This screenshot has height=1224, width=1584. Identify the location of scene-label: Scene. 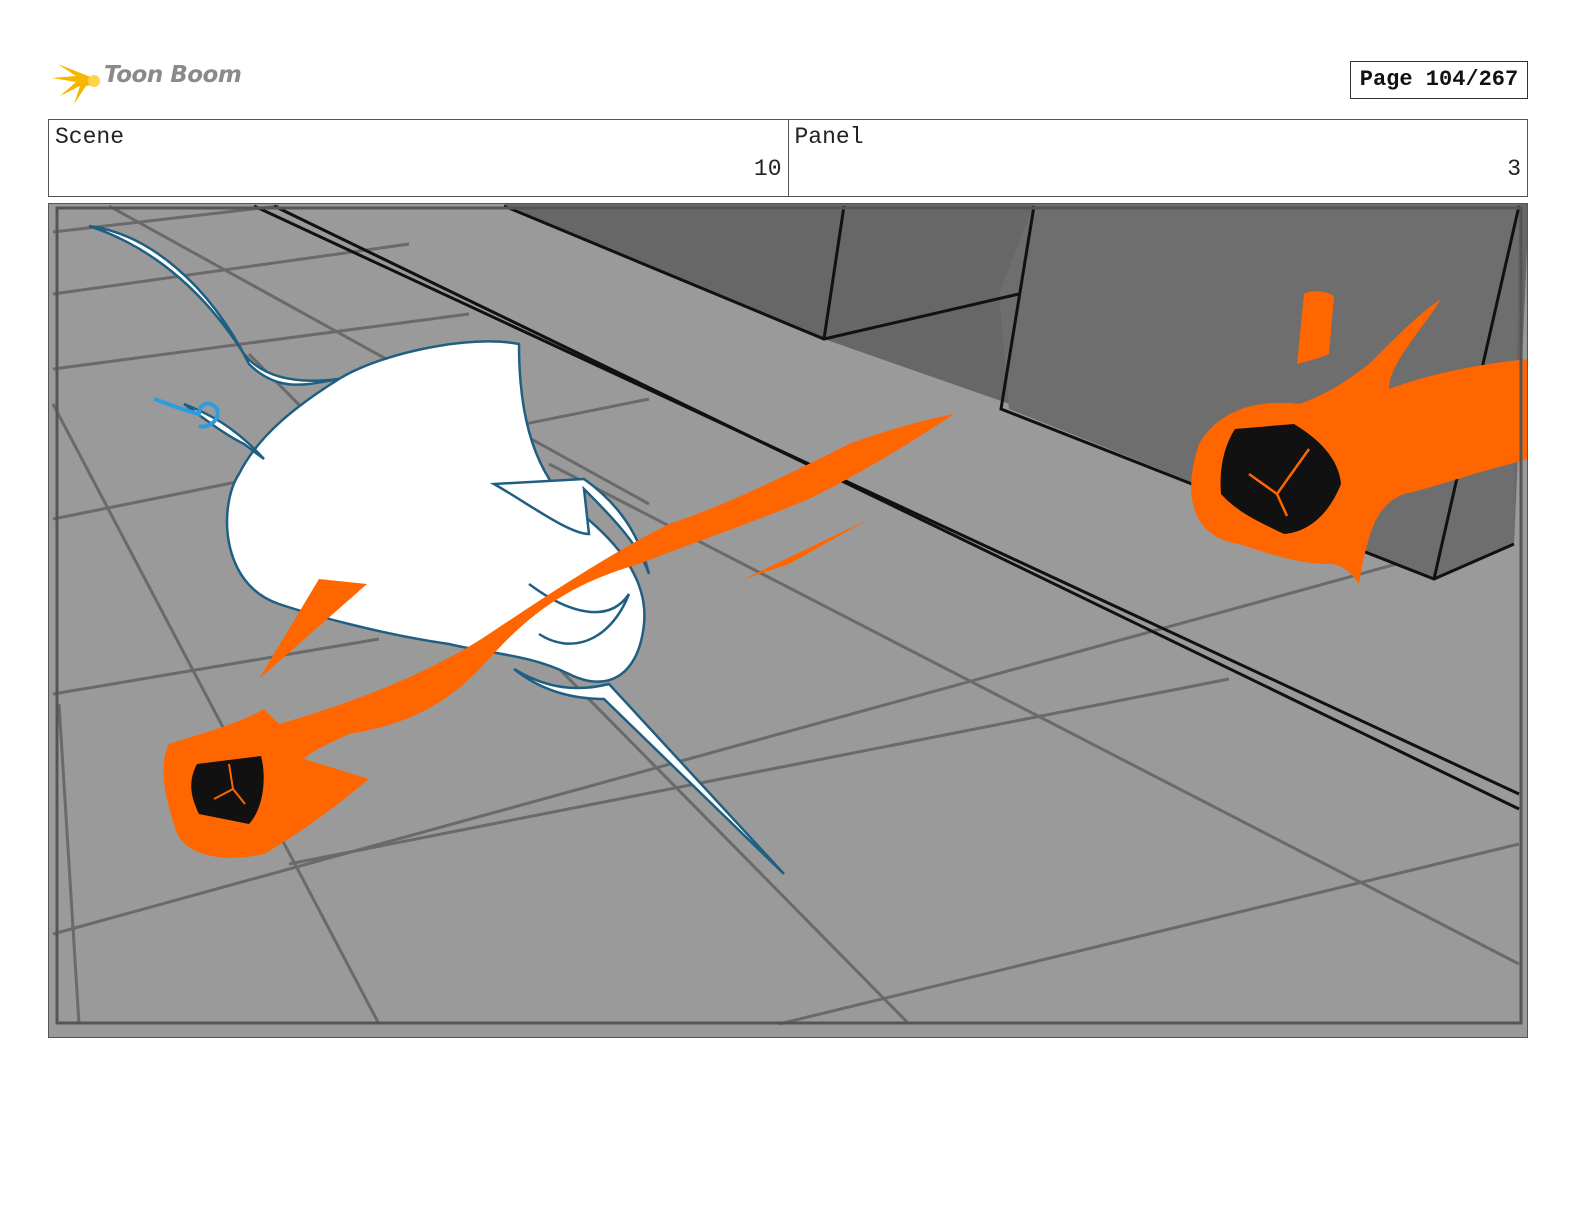
(90, 137).